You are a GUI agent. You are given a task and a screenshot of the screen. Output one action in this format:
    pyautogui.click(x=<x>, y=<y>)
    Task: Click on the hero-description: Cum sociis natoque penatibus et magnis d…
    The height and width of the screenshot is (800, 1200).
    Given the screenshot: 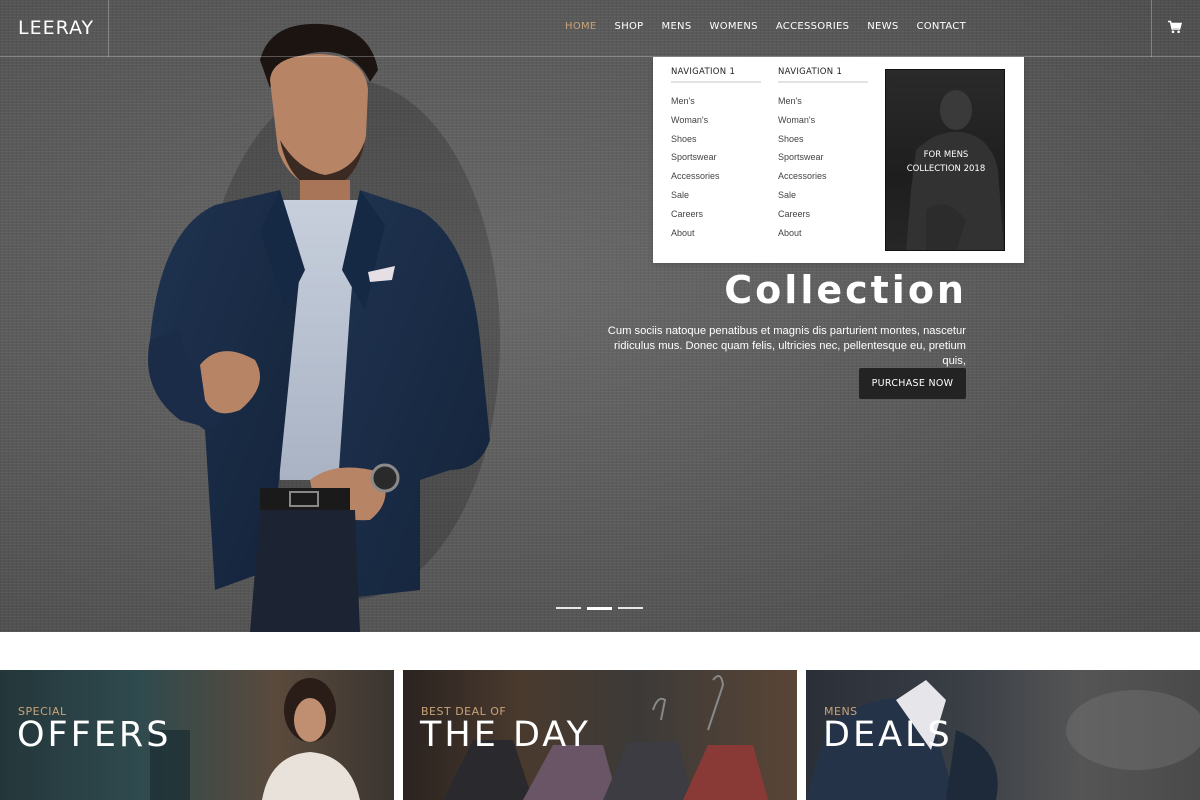 What is the action you would take?
    pyautogui.click(x=786, y=346)
    